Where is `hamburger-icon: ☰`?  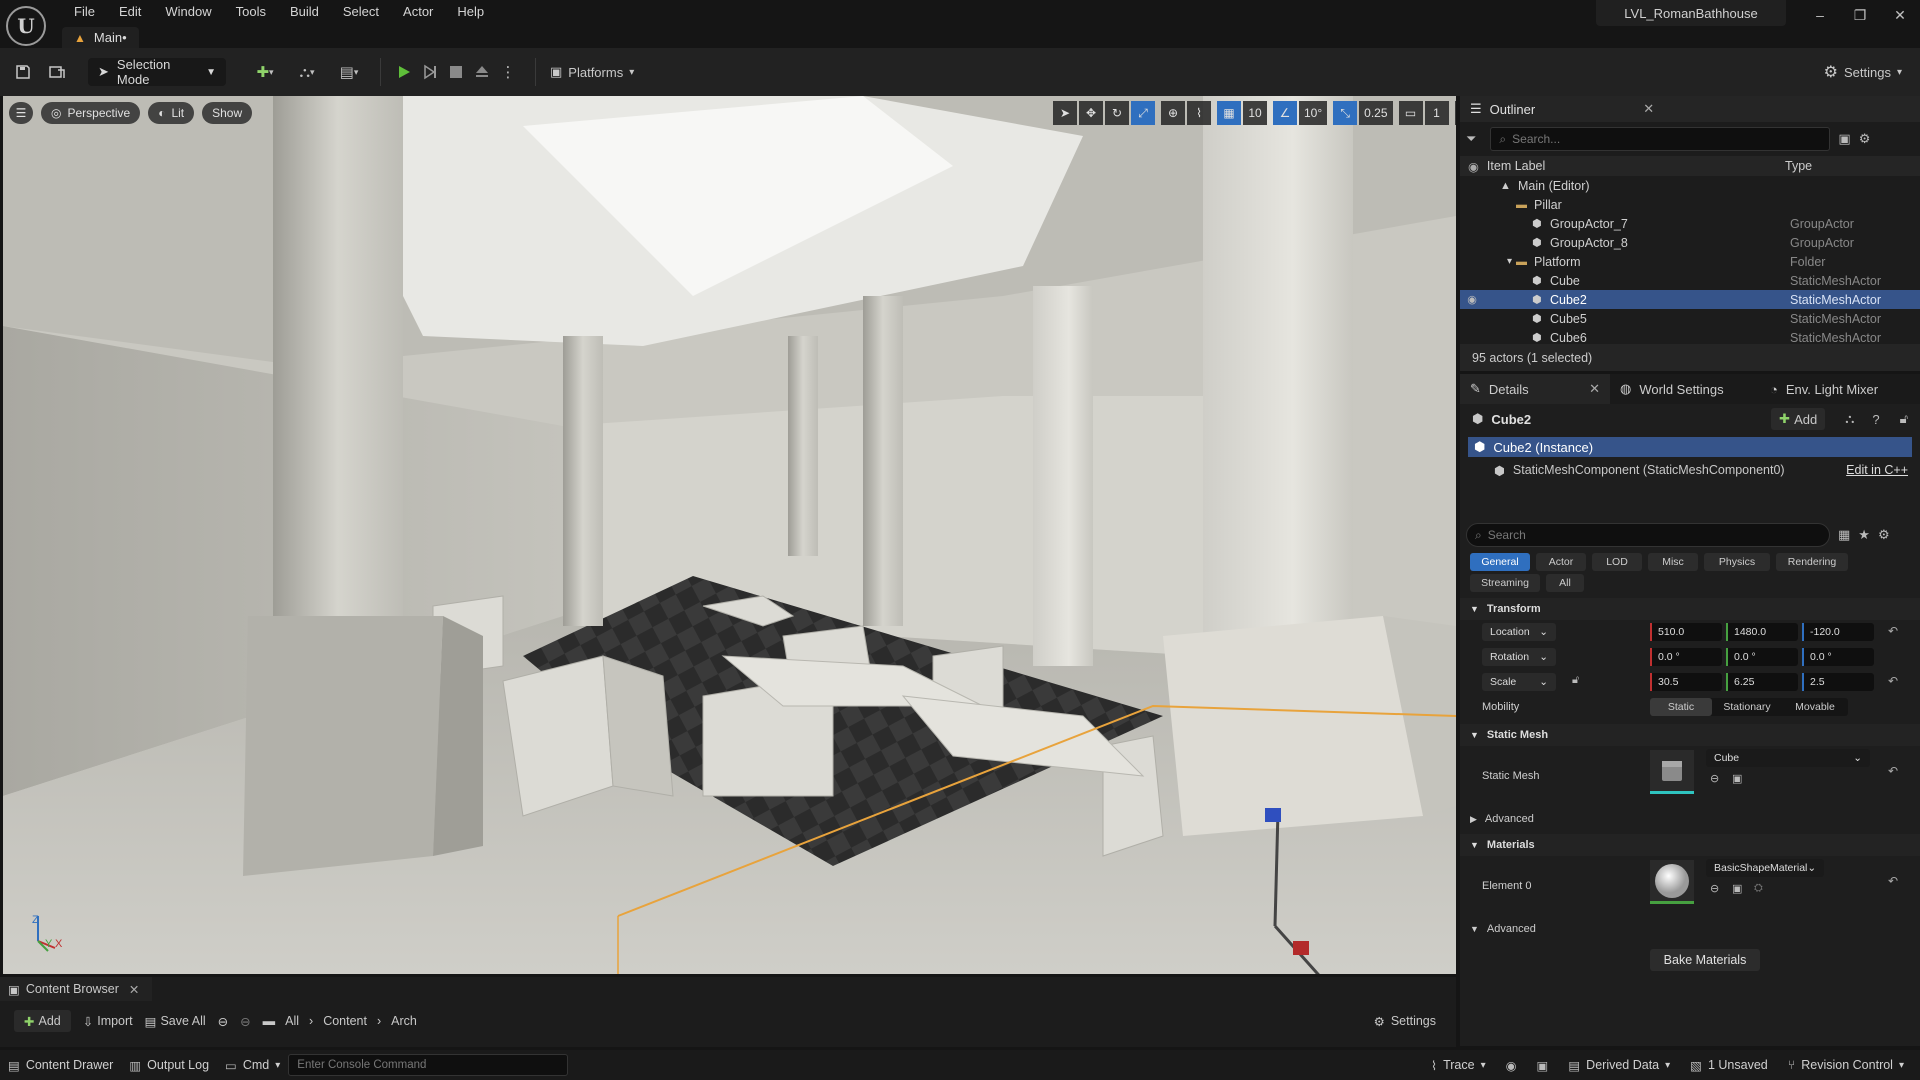 hamburger-icon: ☰ is located at coordinates (21, 113).